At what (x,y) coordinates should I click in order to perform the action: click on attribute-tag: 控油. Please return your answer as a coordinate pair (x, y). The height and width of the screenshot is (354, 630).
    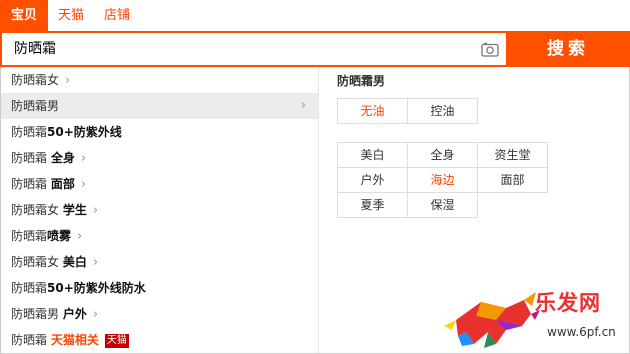
    Looking at the image, I should click on (442, 111).